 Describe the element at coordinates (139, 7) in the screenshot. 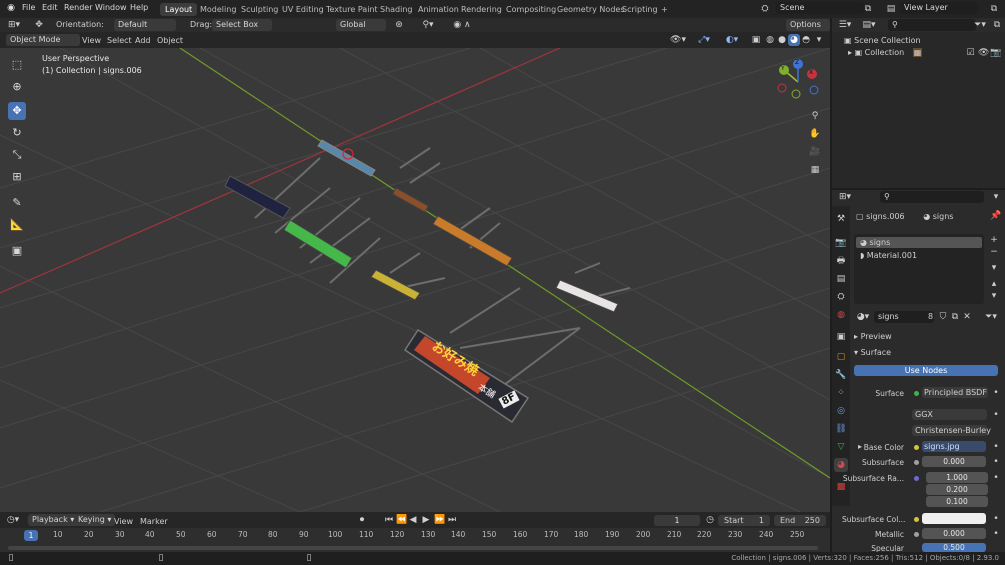

I see `menu-help: Help` at that location.